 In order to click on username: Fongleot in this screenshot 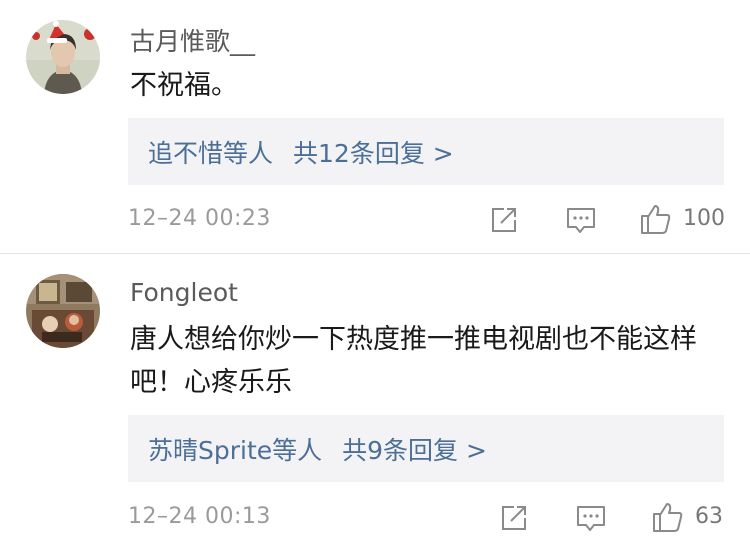, I will do `click(184, 292)`.